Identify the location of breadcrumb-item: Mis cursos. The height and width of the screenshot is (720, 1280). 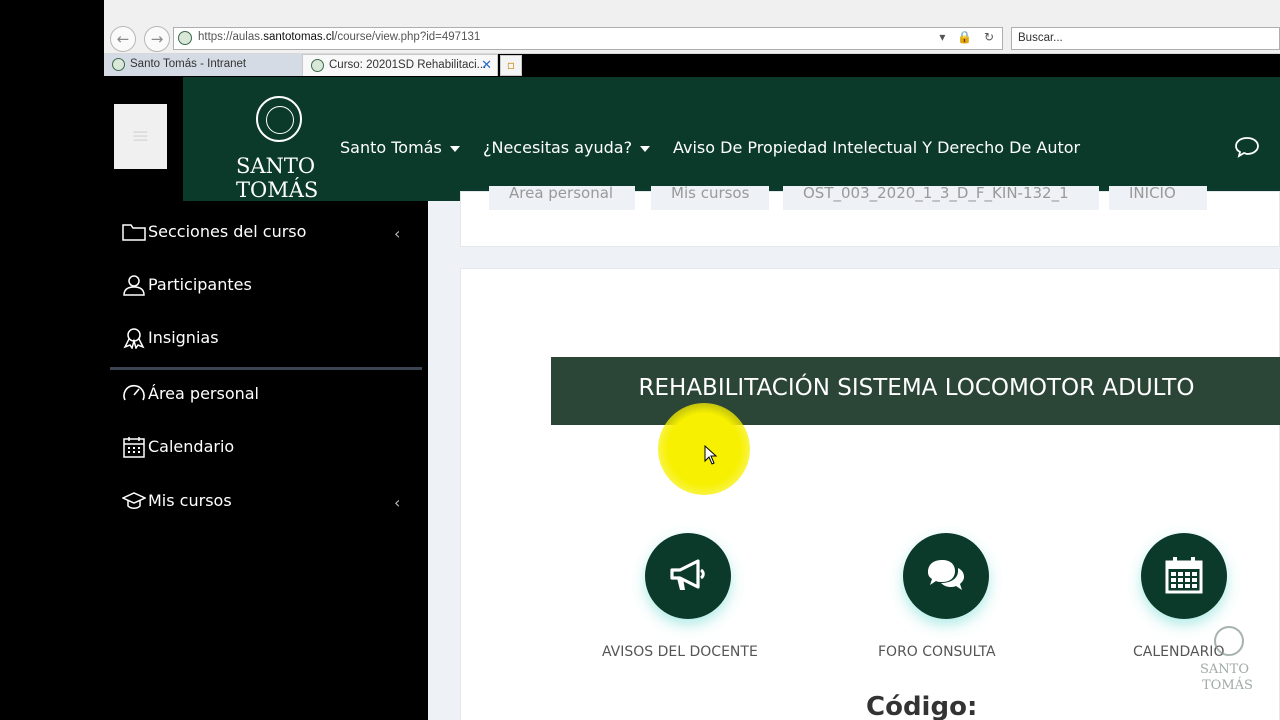
(710, 198).